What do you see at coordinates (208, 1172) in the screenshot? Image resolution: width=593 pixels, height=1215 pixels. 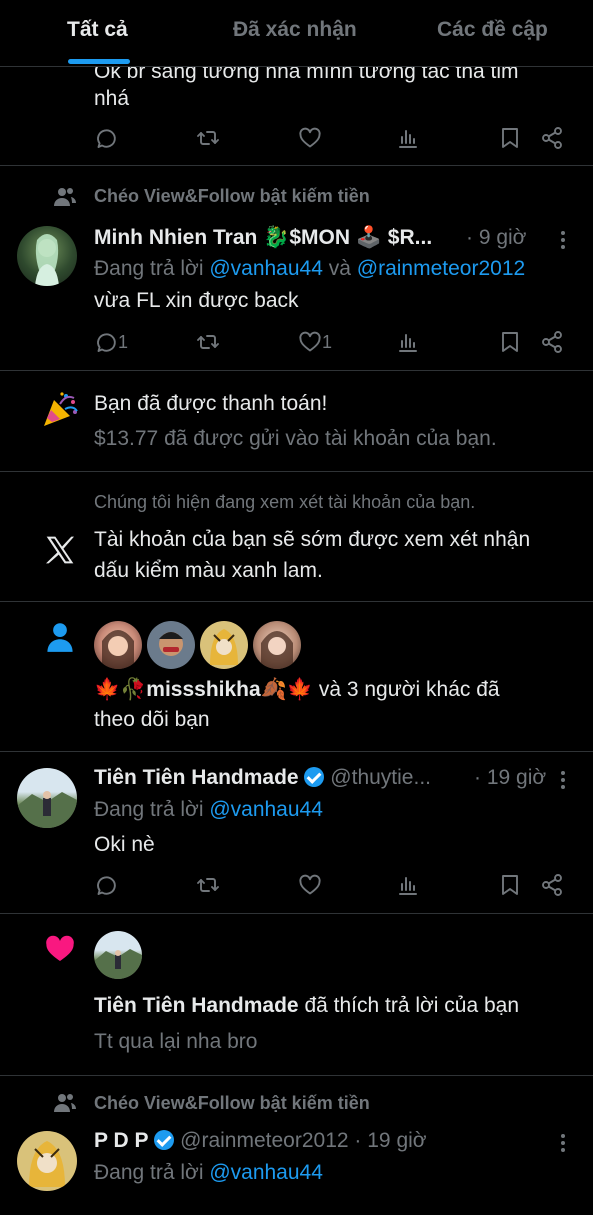 I see `replying-to: Đang trả lời @vanhau44` at bounding box center [208, 1172].